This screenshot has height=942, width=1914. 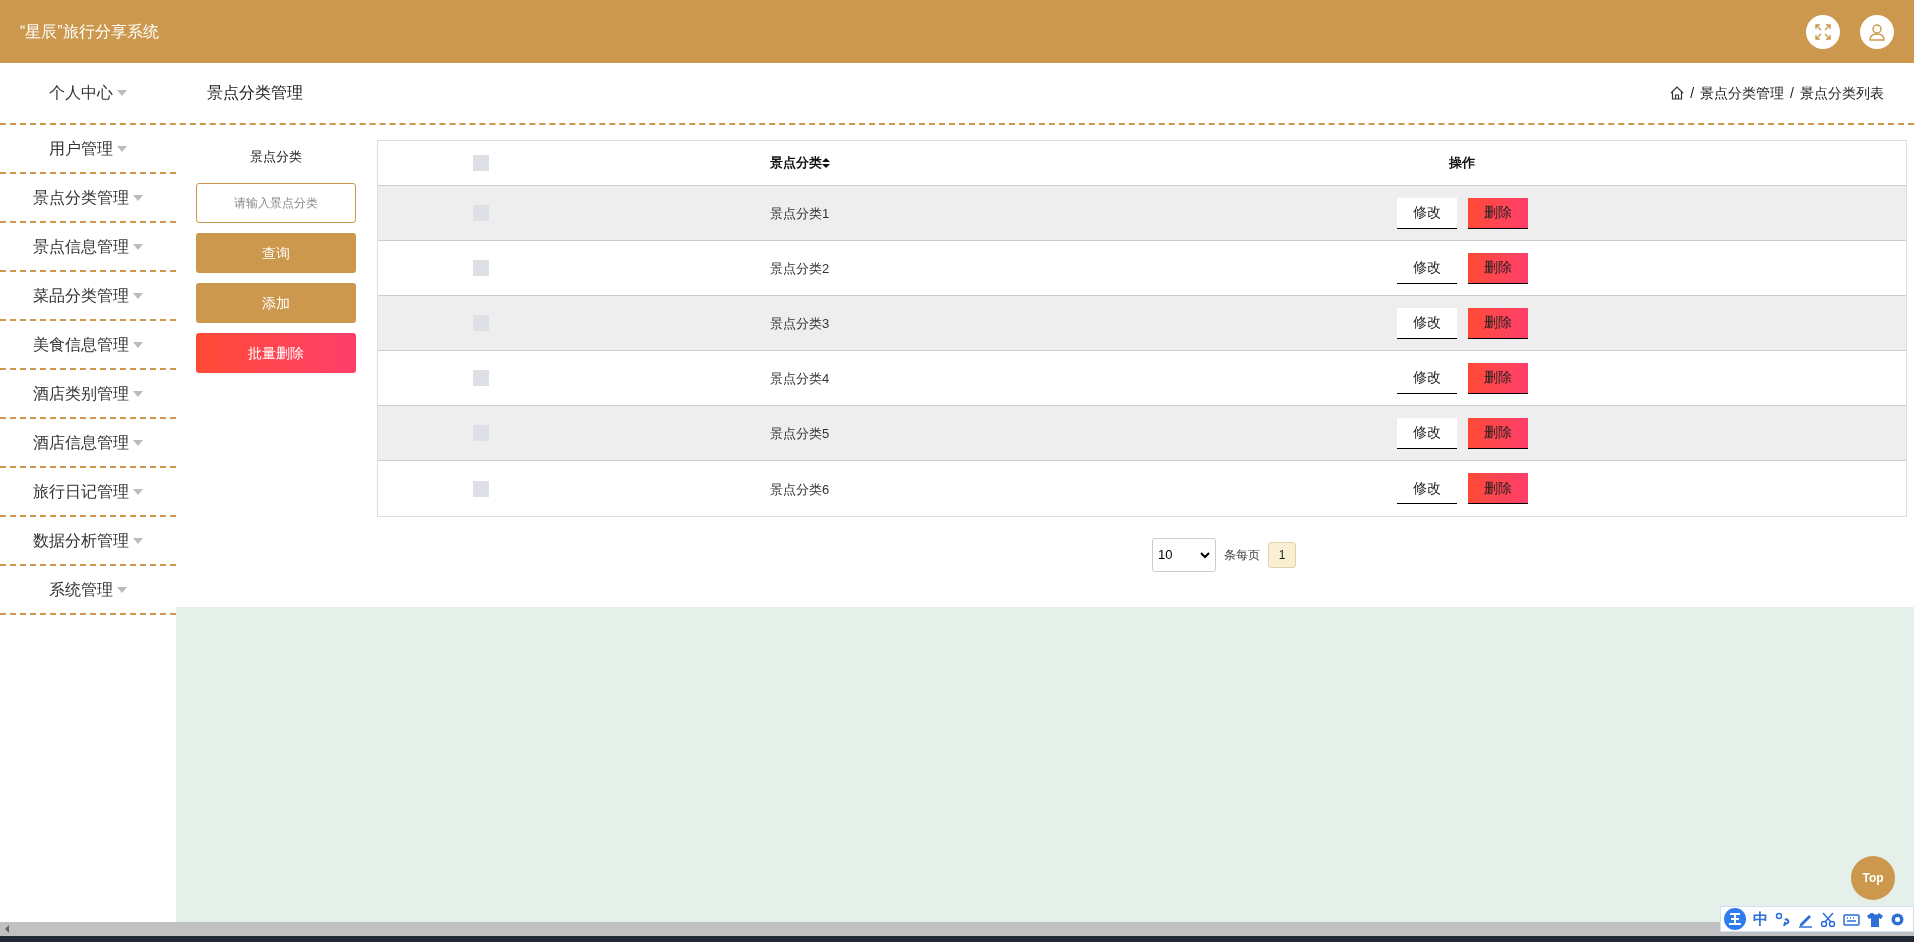 I want to click on search-field: 请输入景点分类, so click(x=276, y=203).